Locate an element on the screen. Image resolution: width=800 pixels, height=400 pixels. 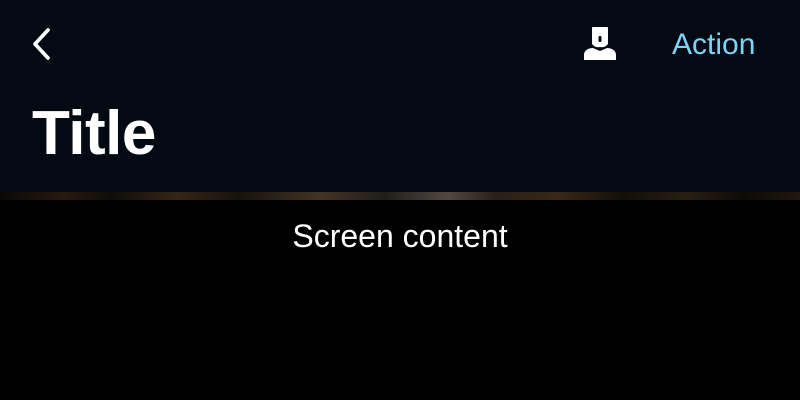
account-button is located at coordinates (600, 43).